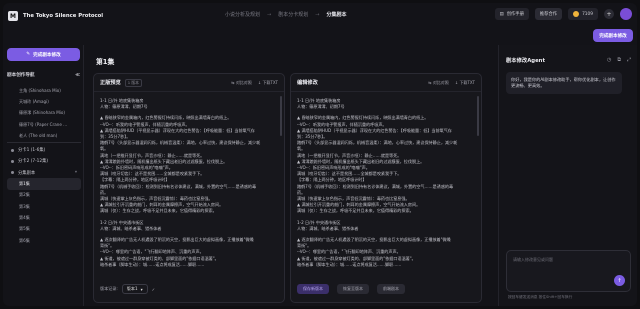 The height and width of the screenshot is (309, 640). What do you see at coordinates (63, 16) in the screenshot?
I see `app-title: The Tokyo Silence Protocol` at bounding box center [63, 16].